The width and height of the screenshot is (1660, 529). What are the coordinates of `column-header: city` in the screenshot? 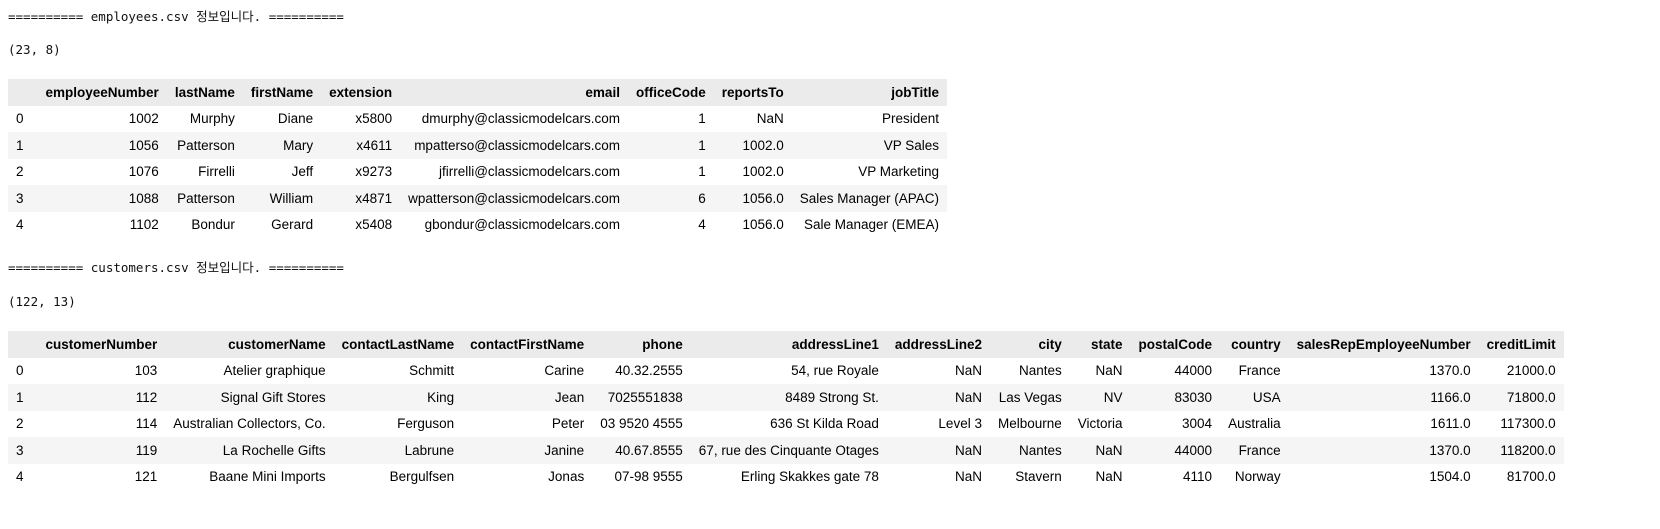 It's located at (1029, 344).